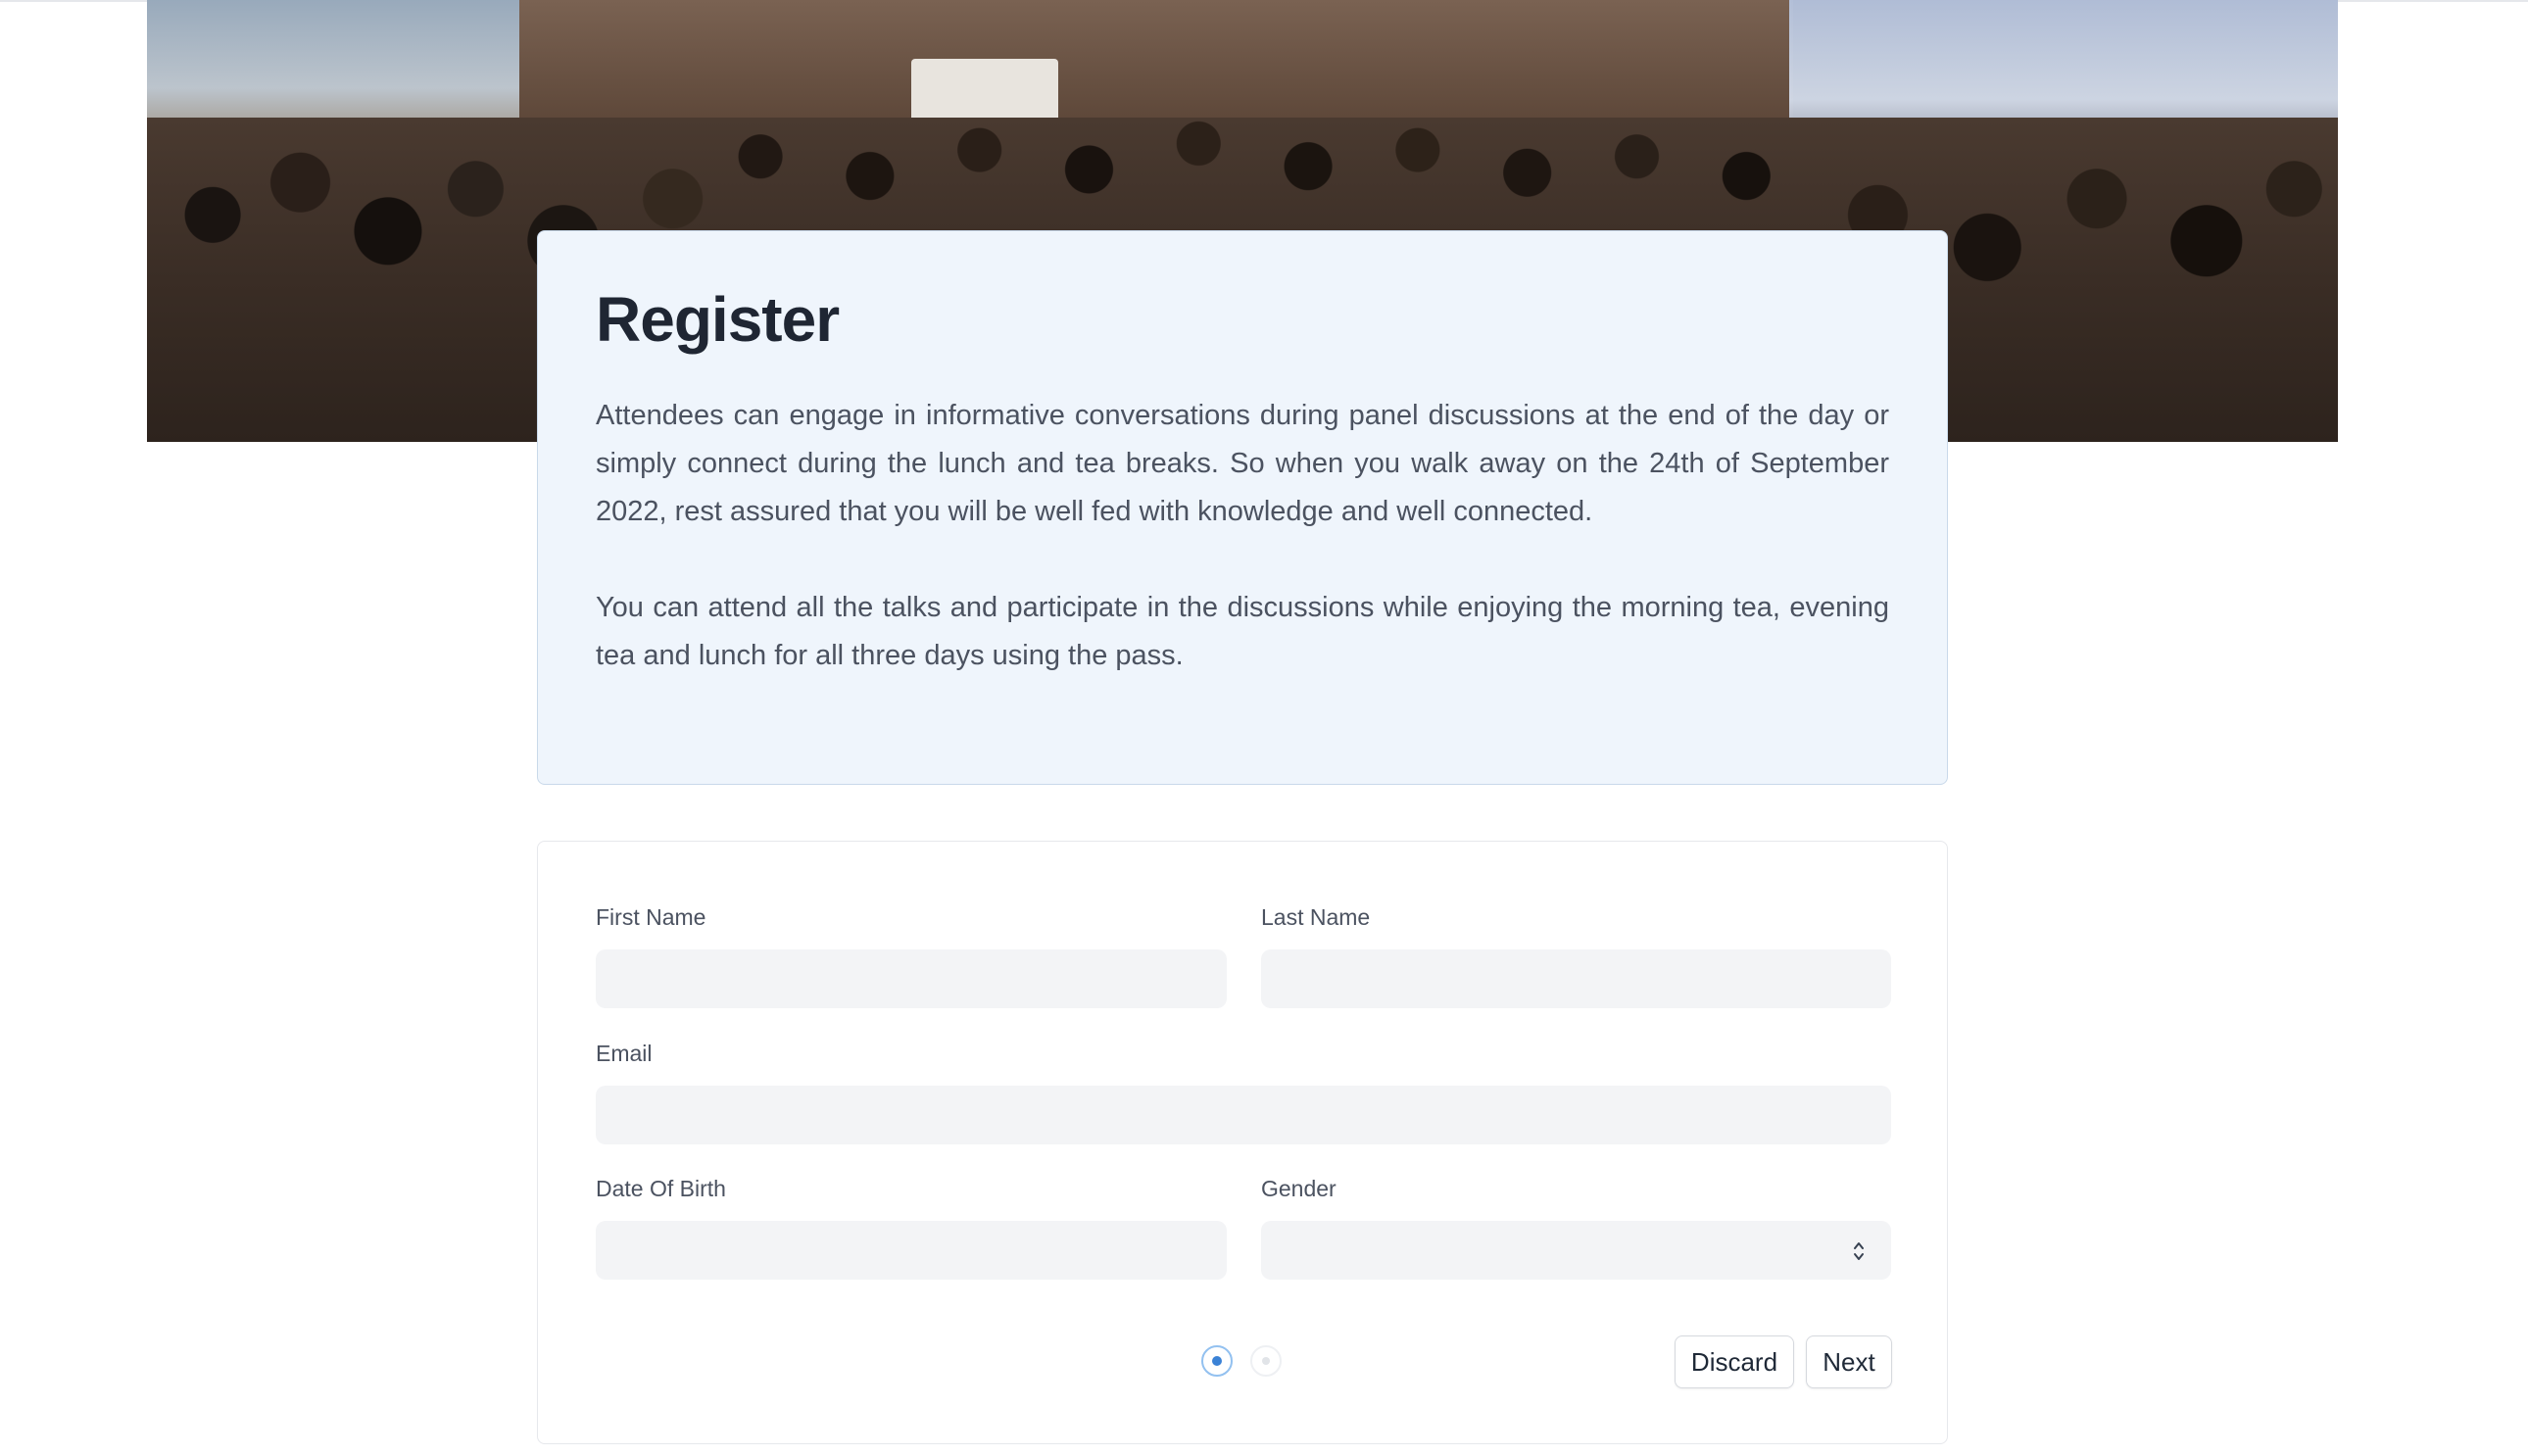 This screenshot has height=1456, width=2528. I want to click on last-name-label: Last Name, so click(1316, 917).